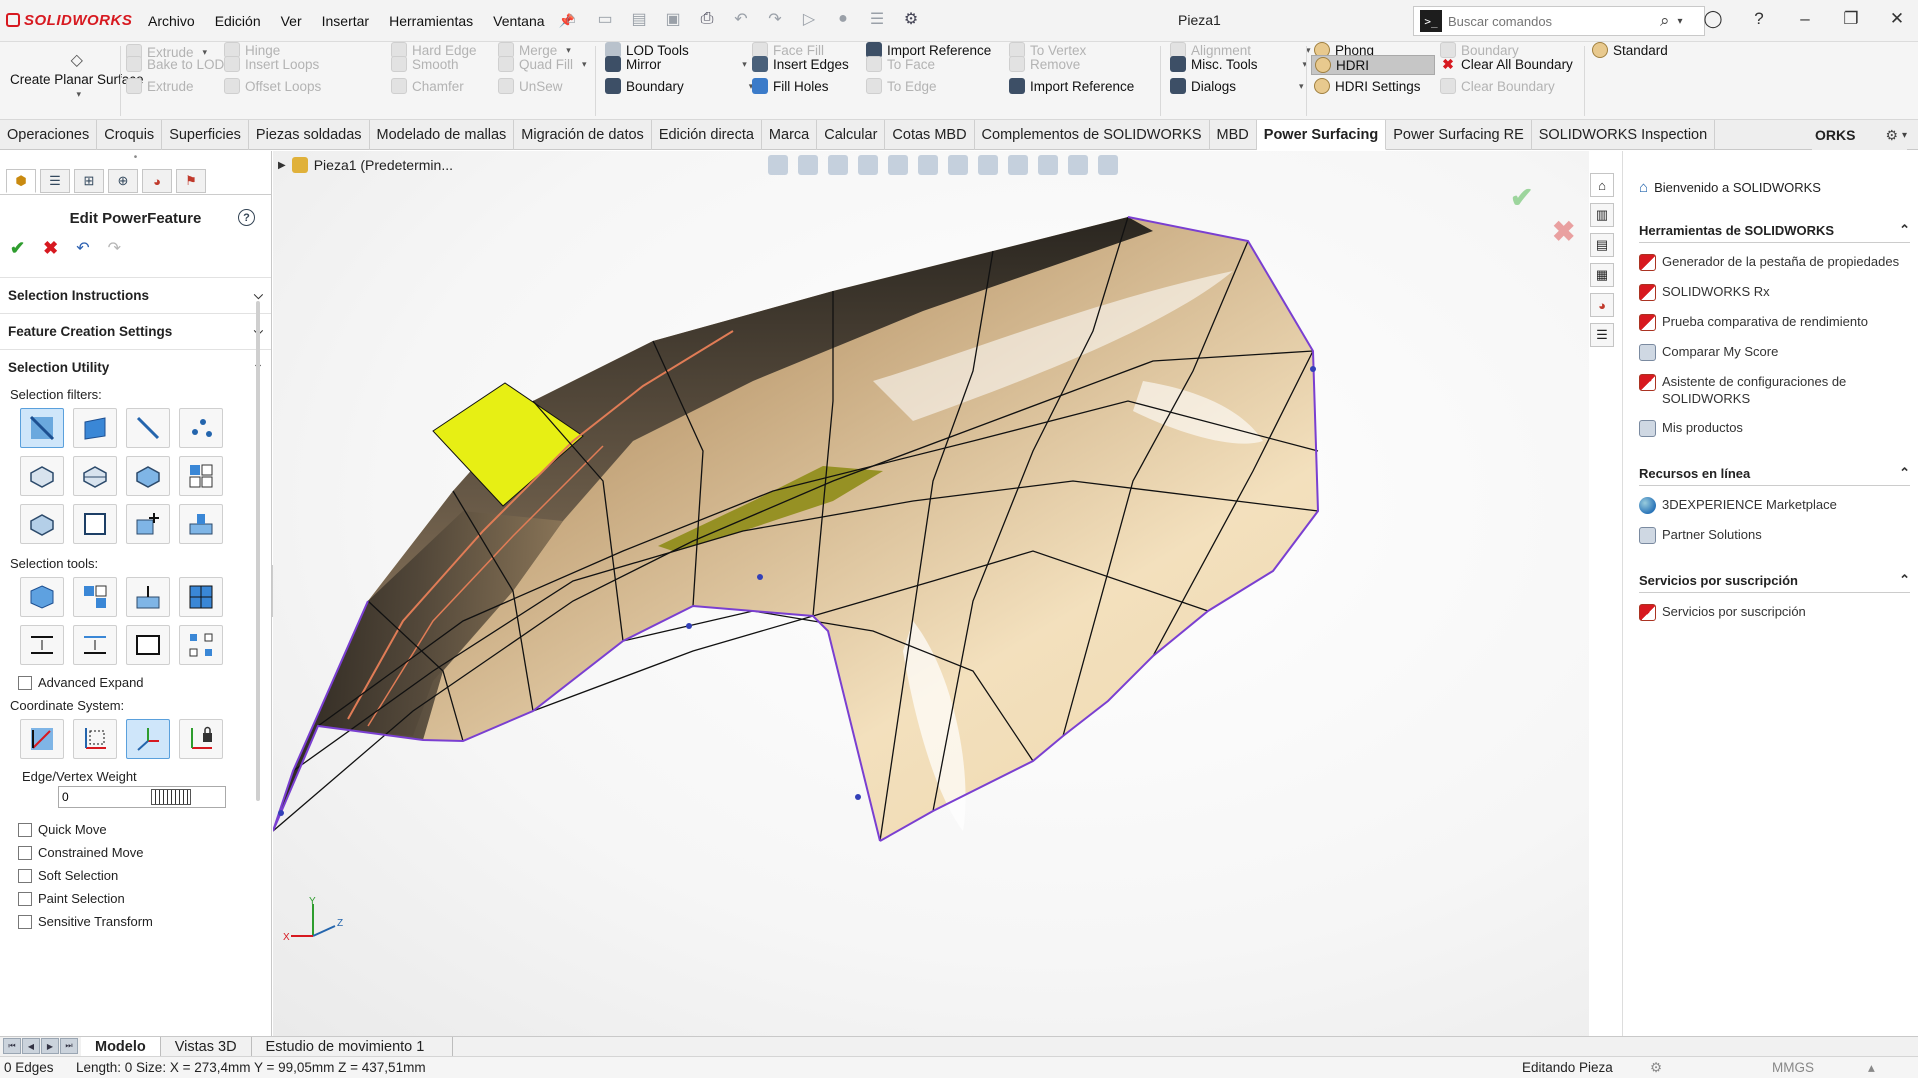 The width and height of the screenshot is (1918, 1078). I want to click on contract-button, so click(95, 645).